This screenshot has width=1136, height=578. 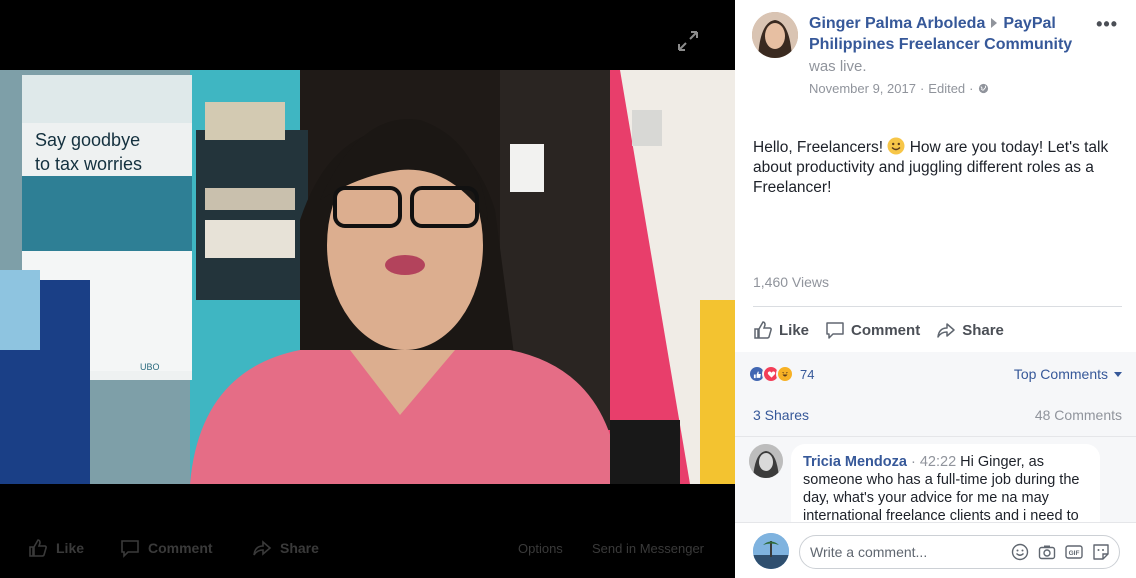 I want to click on video-like-label: Like, so click(x=70, y=548).